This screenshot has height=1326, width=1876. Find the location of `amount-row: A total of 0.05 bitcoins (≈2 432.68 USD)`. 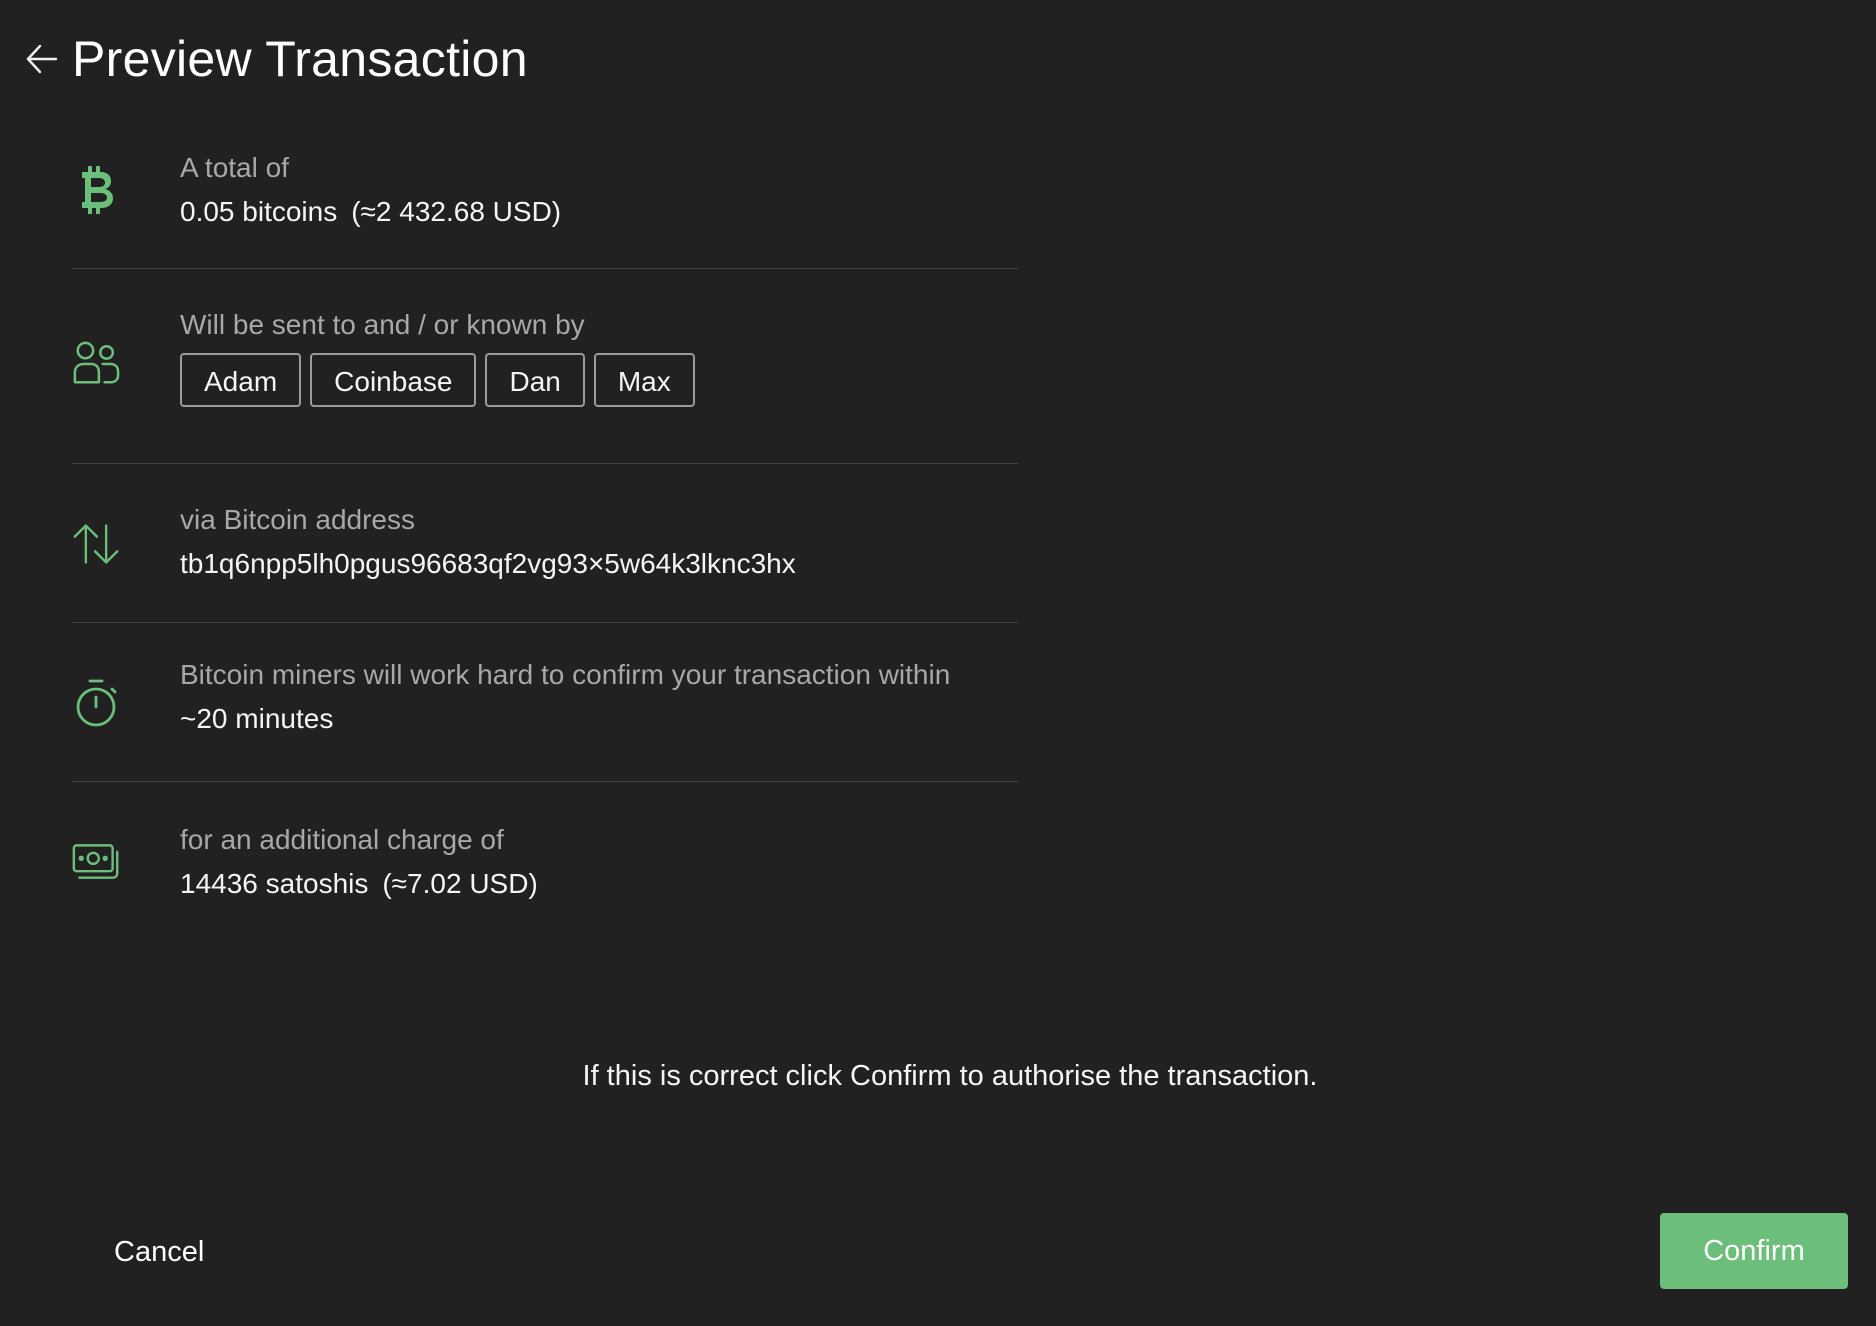

amount-row: A total of 0.05 bitcoins (≈2 432.68 USD) is located at coordinates (545, 199).